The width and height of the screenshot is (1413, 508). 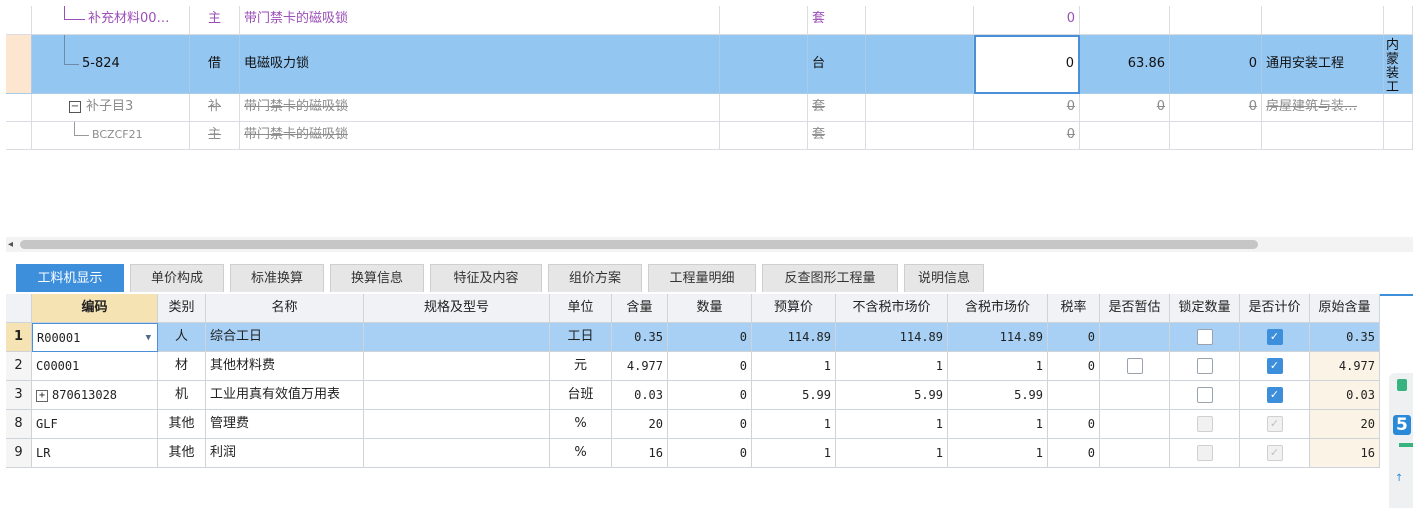 What do you see at coordinates (457, 308) in the screenshot?
I see `col-header-spec: 规格及型号` at bounding box center [457, 308].